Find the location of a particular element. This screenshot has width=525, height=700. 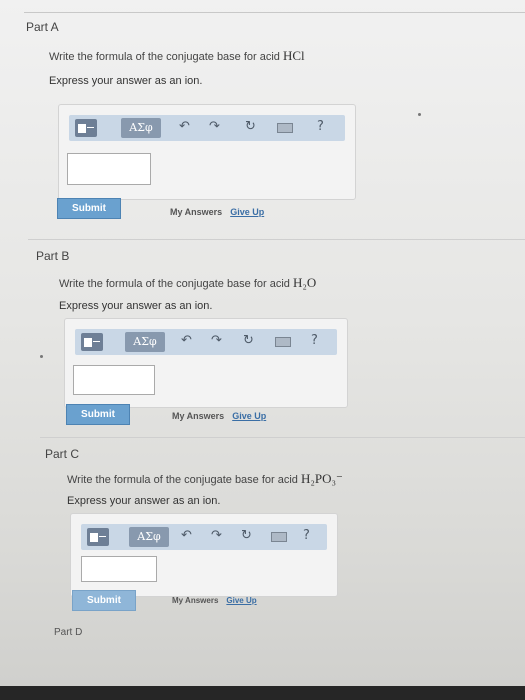

part-c-links: My Answers Give Up is located at coordinates (214, 600).